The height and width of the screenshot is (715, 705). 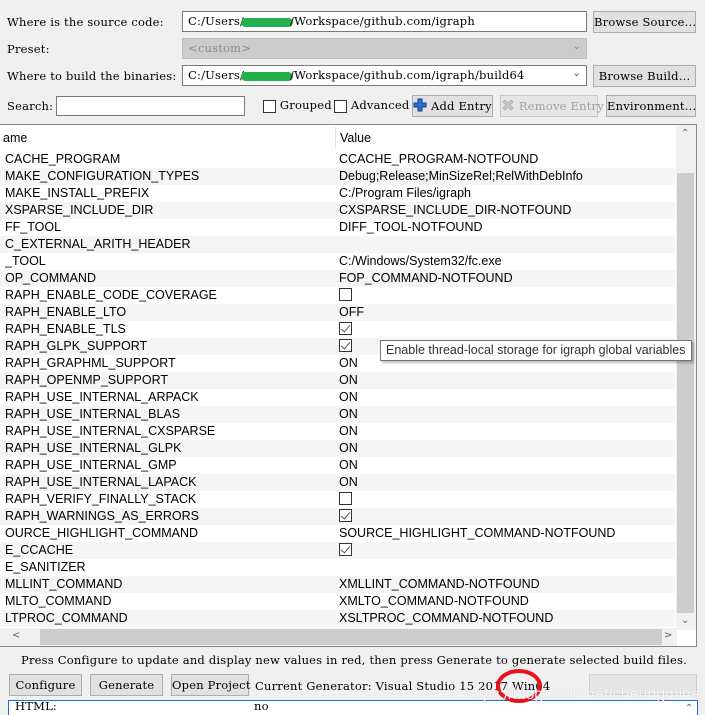 I want to click on grouped-checkbox-box, so click(x=269, y=106).